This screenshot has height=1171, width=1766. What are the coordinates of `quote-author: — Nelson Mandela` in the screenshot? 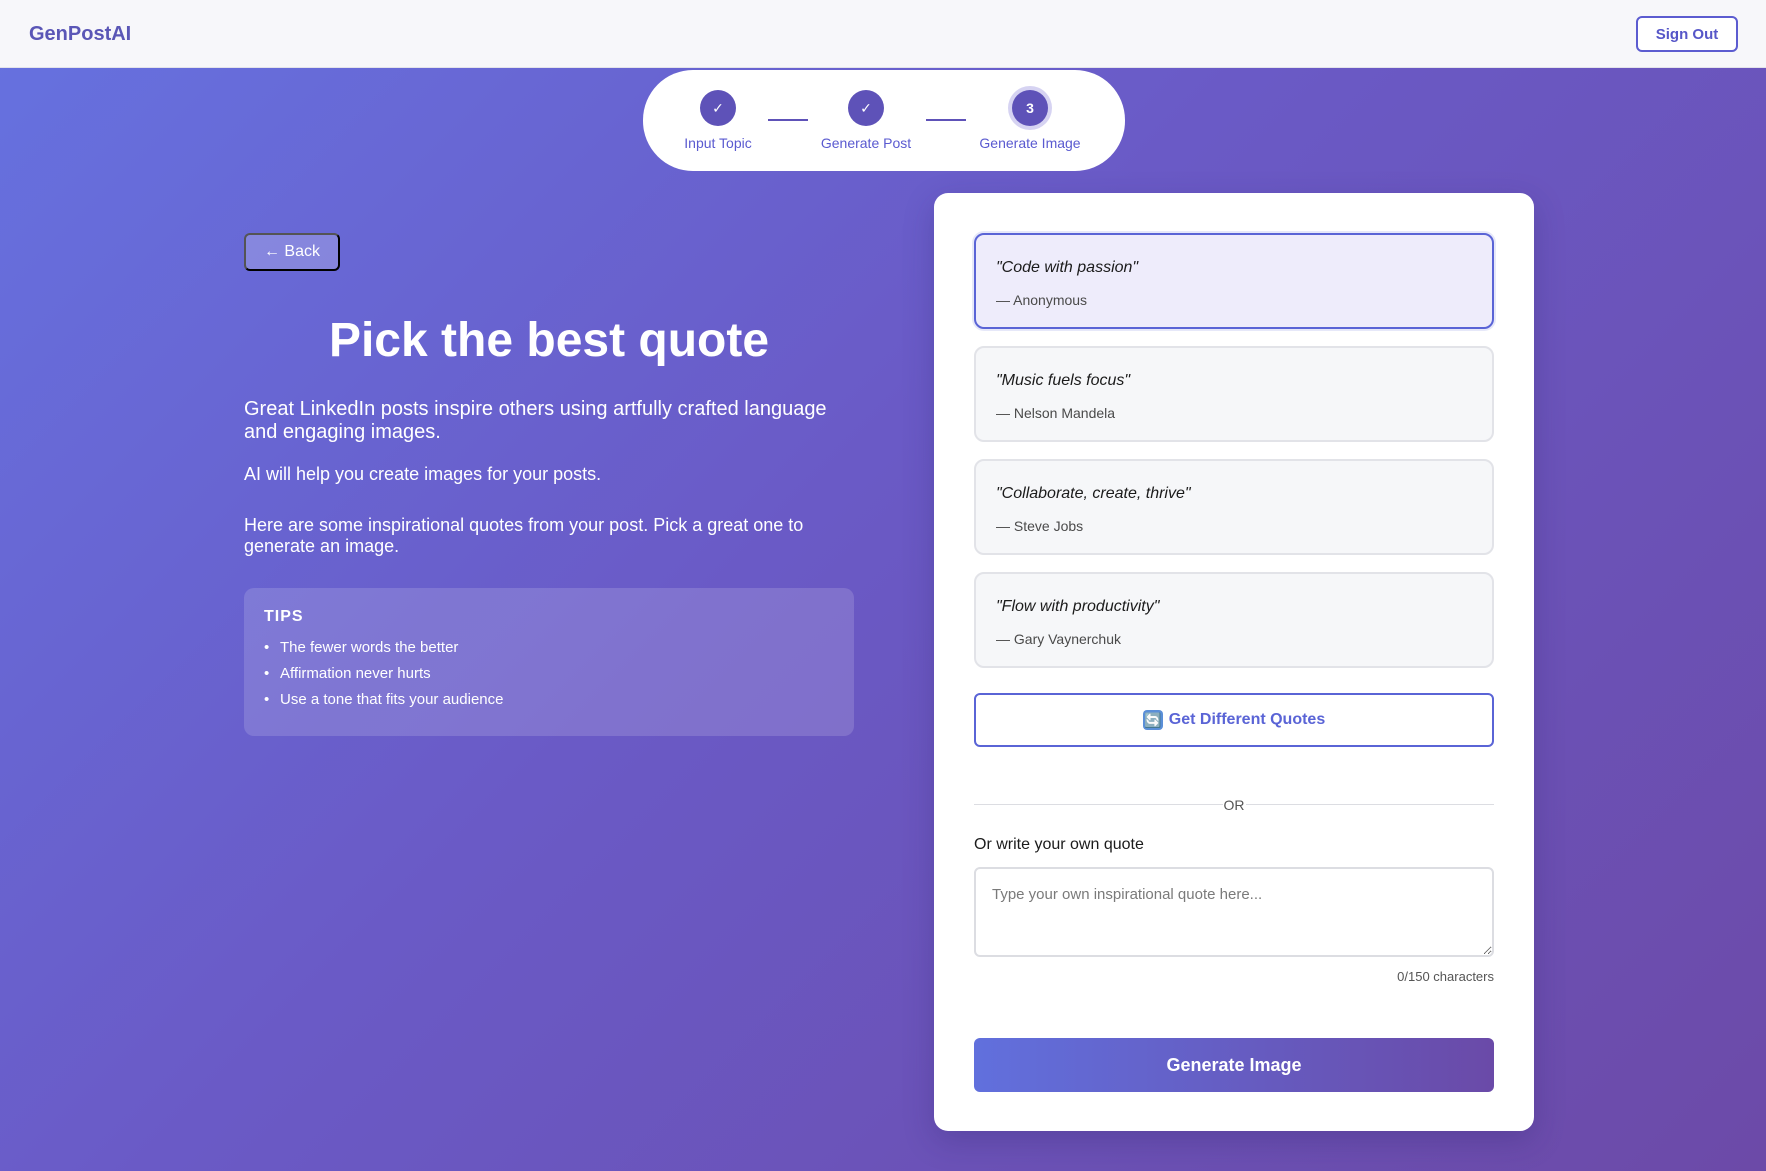 It's located at (1056, 413).